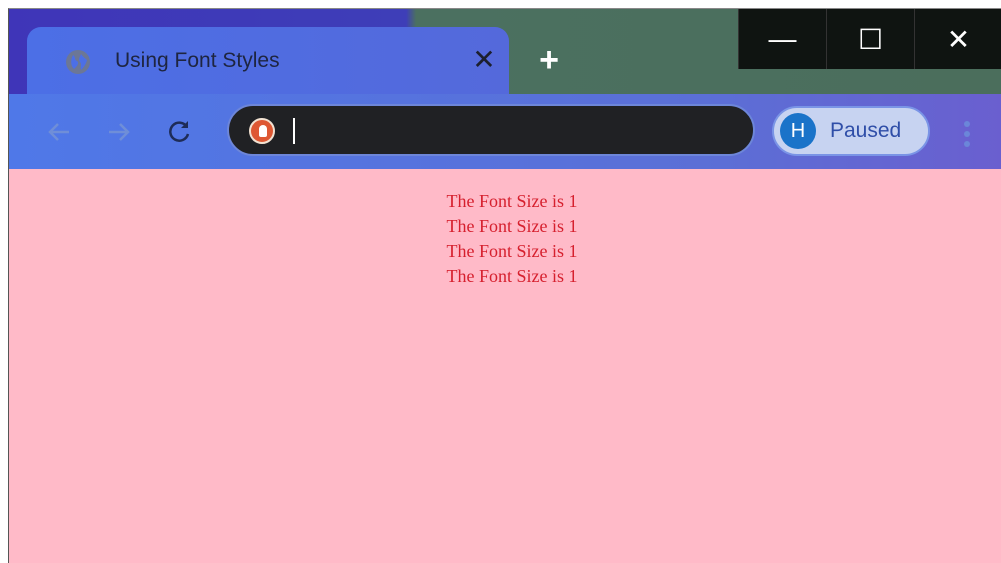 The width and height of the screenshot is (1001, 563). I want to click on reload-button, so click(179, 132).